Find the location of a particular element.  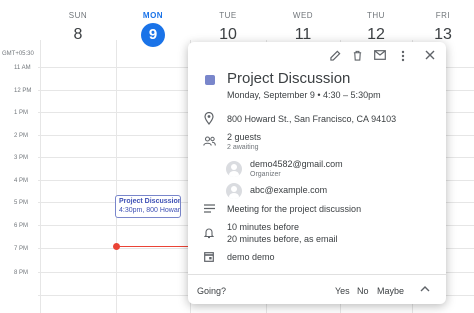

guest-email: demo4582@gmail.com is located at coordinates (296, 164).